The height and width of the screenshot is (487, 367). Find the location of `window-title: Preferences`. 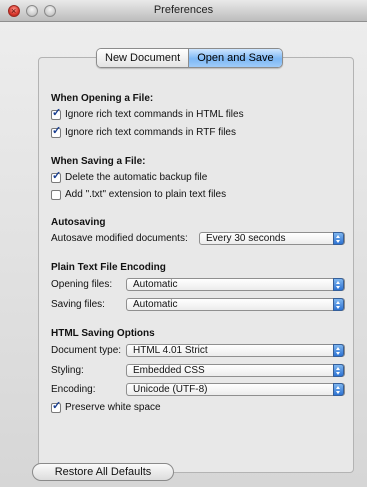

window-title: Preferences is located at coordinates (183, 10).